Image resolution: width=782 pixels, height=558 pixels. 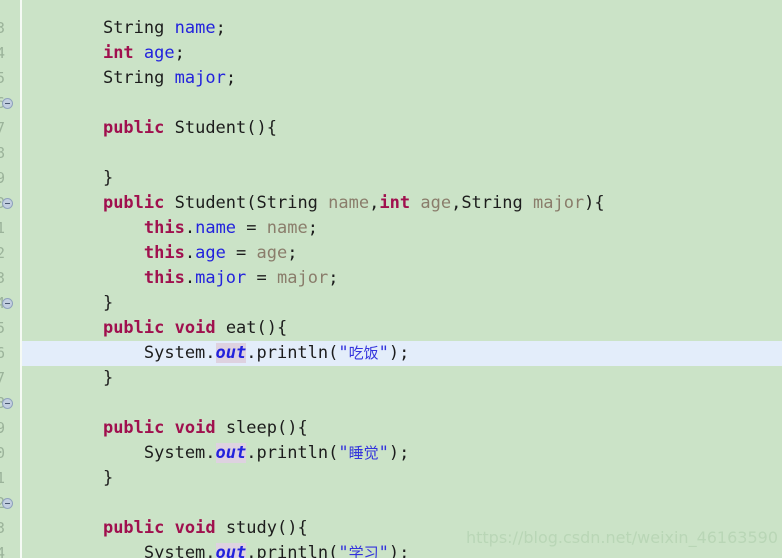 I want to click on code-token: int, so click(x=118, y=53).